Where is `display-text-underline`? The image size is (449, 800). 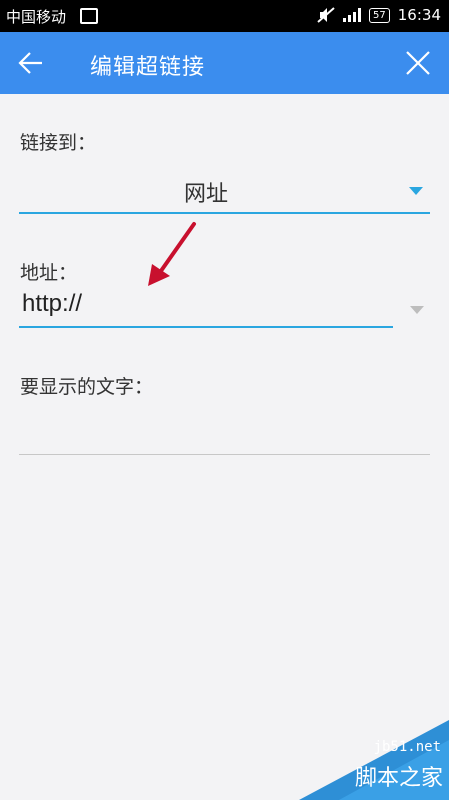 display-text-underline is located at coordinates (224, 454).